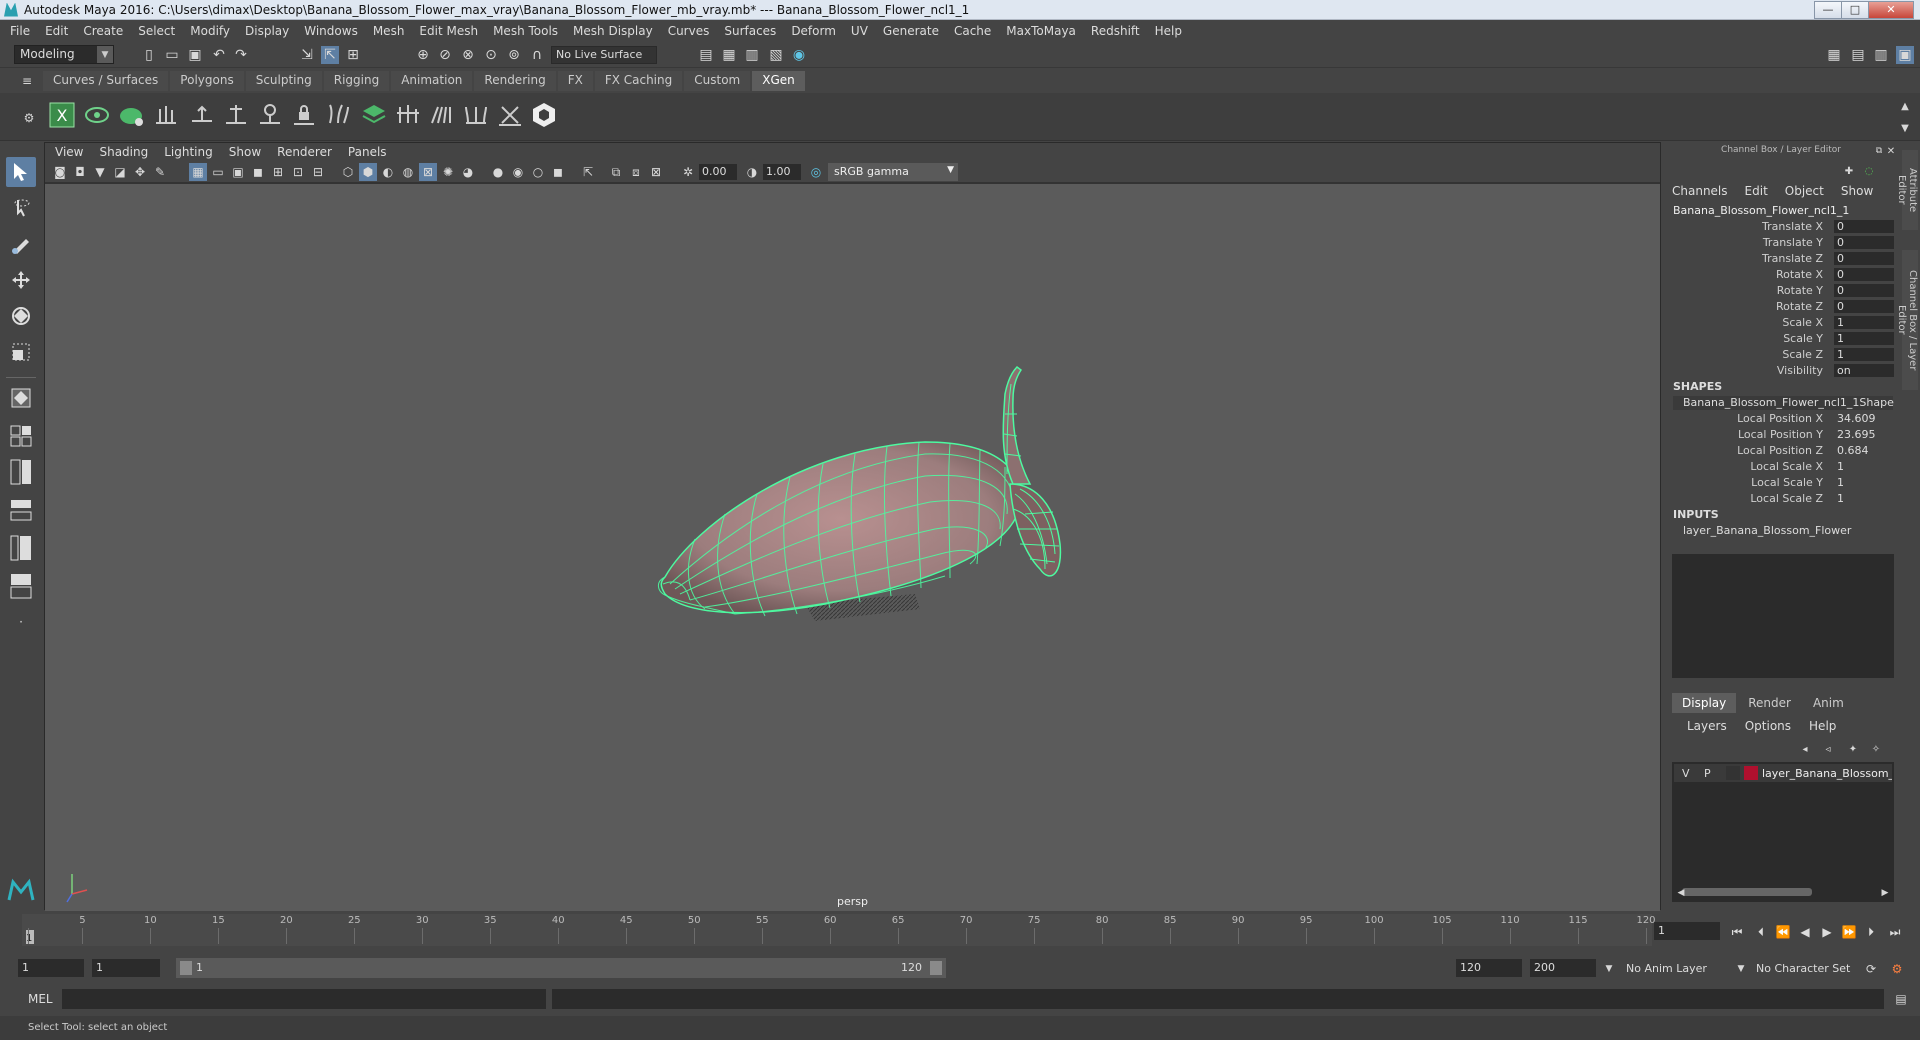 Image resolution: width=1920 pixels, height=1040 pixels. Describe the element at coordinates (1871, 932) in the screenshot. I see `step-forward-frame-icon: ⏵` at that location.